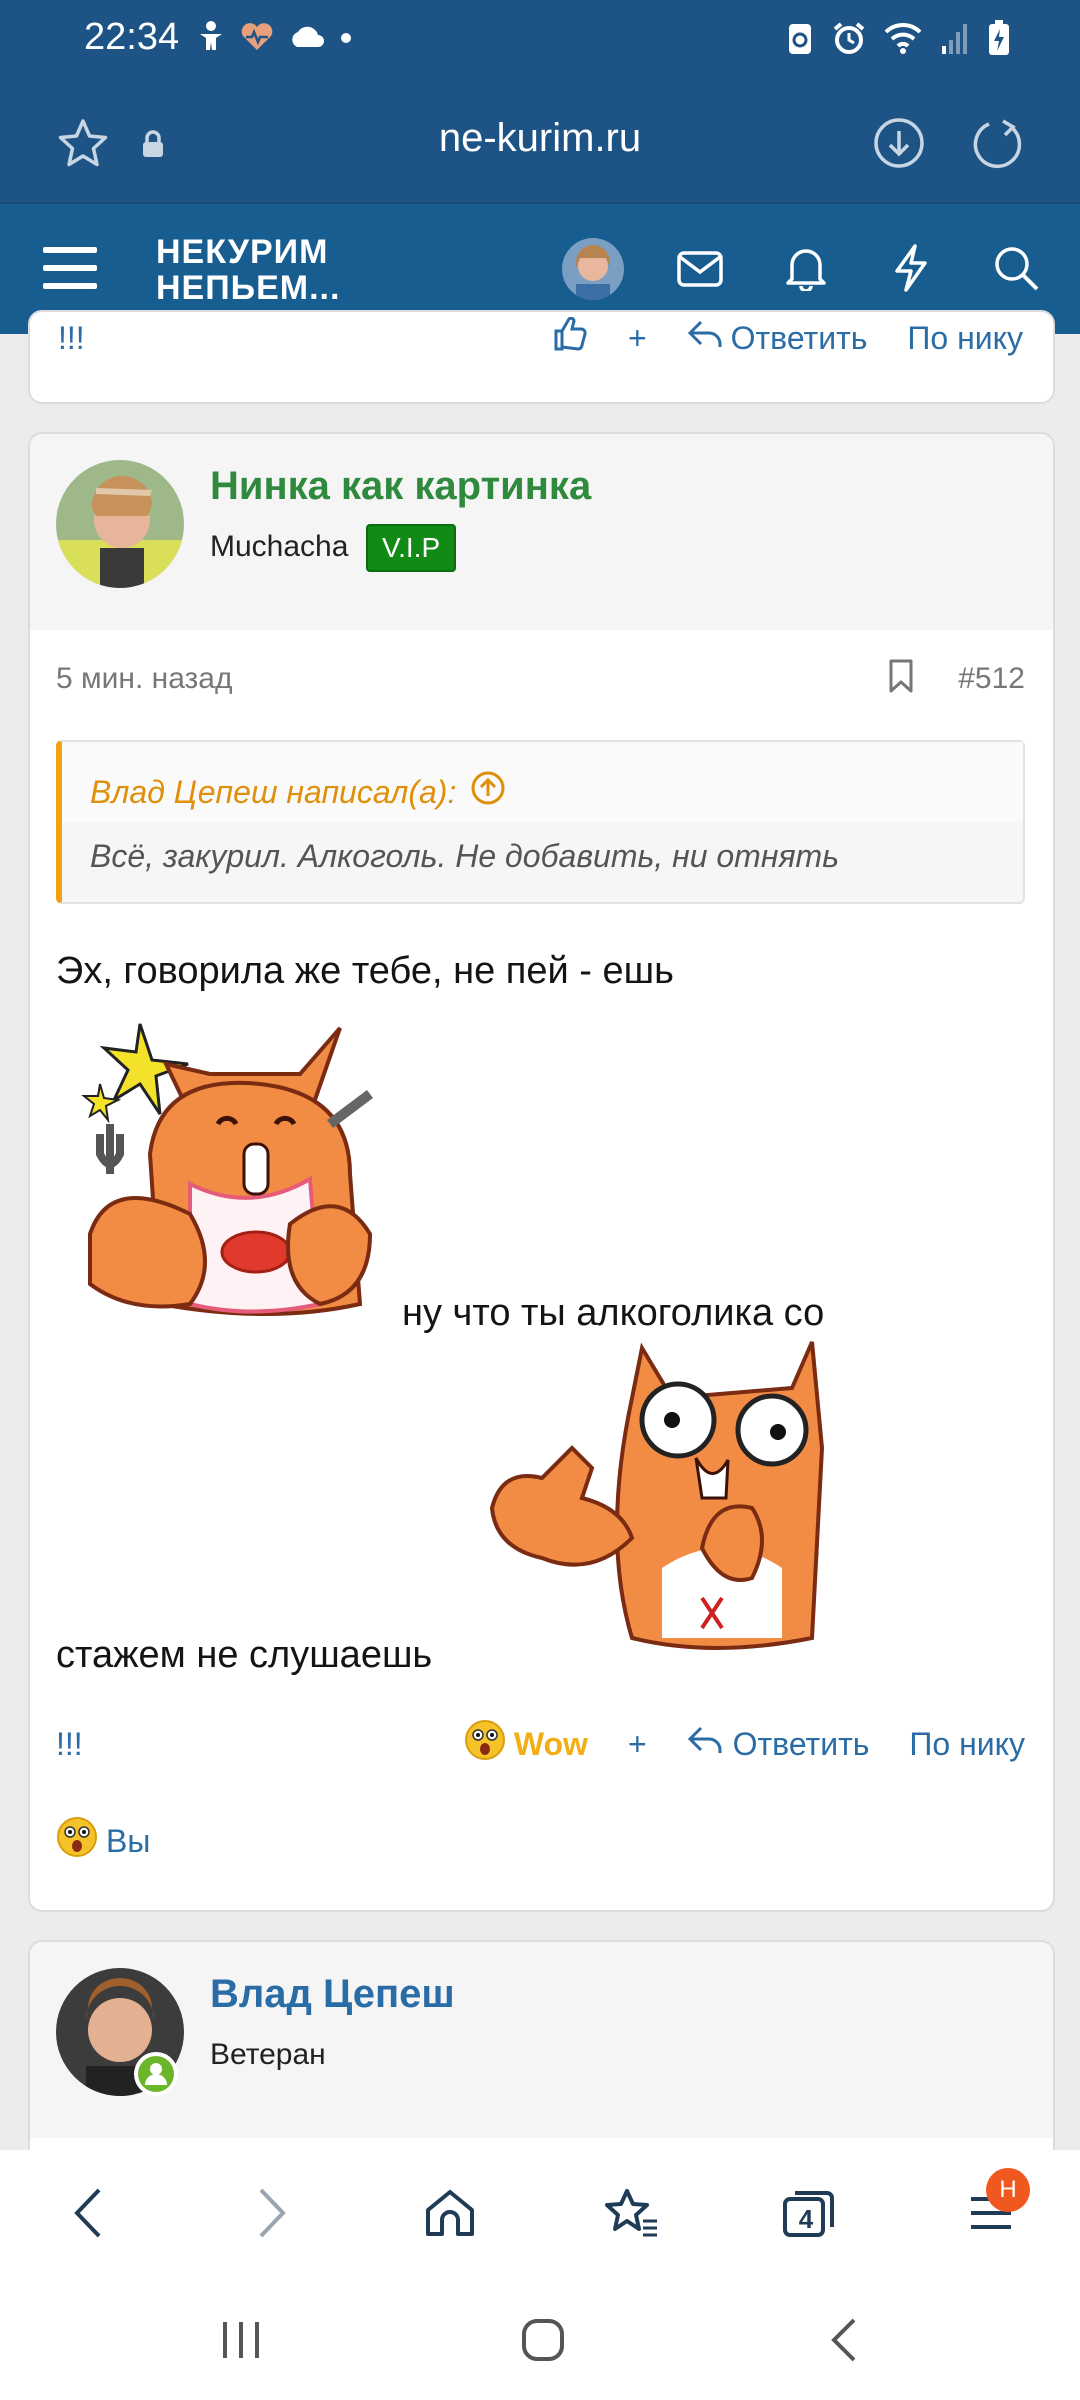 Image resolution: width=1080 pixels, height=2400 pixels. What do you see at coordinates (70, 268) in the screenshot?
I see `hamburger-menu-icon` at bounding box center [70, 268].